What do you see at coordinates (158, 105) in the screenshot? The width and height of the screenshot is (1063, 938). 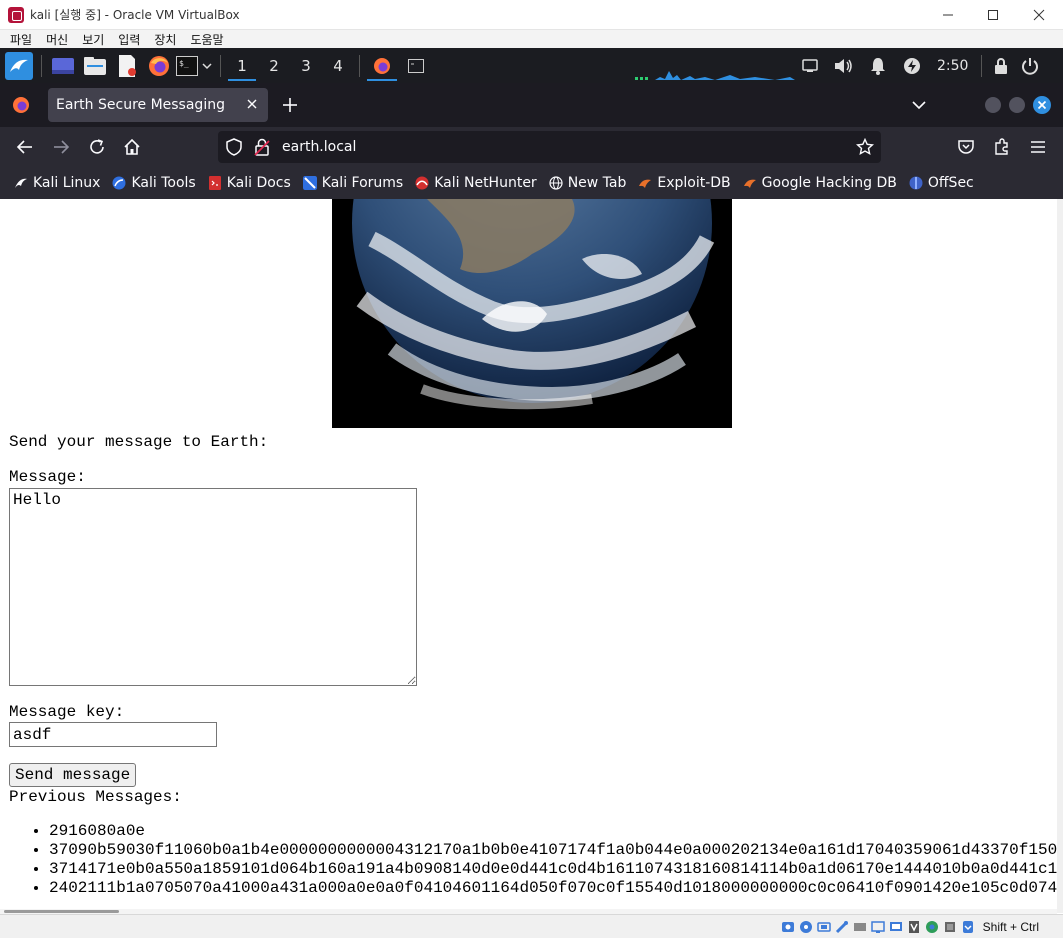 I see `tab-earth-secure-messaging: Earth Secure Messaging` at bounding box center [158, 105].